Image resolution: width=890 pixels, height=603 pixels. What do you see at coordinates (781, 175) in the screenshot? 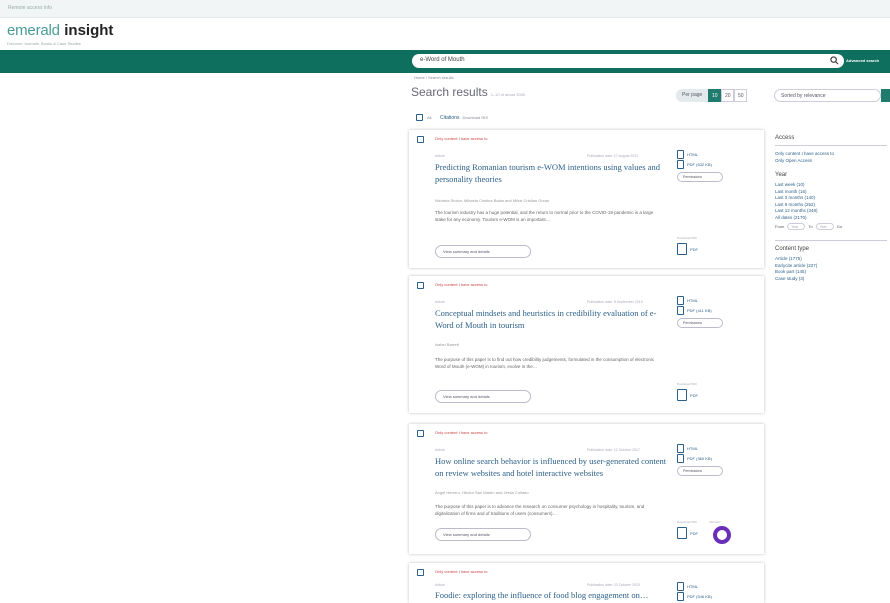
I see `year-filter-heading: Year` at bounding box center [781, 175].